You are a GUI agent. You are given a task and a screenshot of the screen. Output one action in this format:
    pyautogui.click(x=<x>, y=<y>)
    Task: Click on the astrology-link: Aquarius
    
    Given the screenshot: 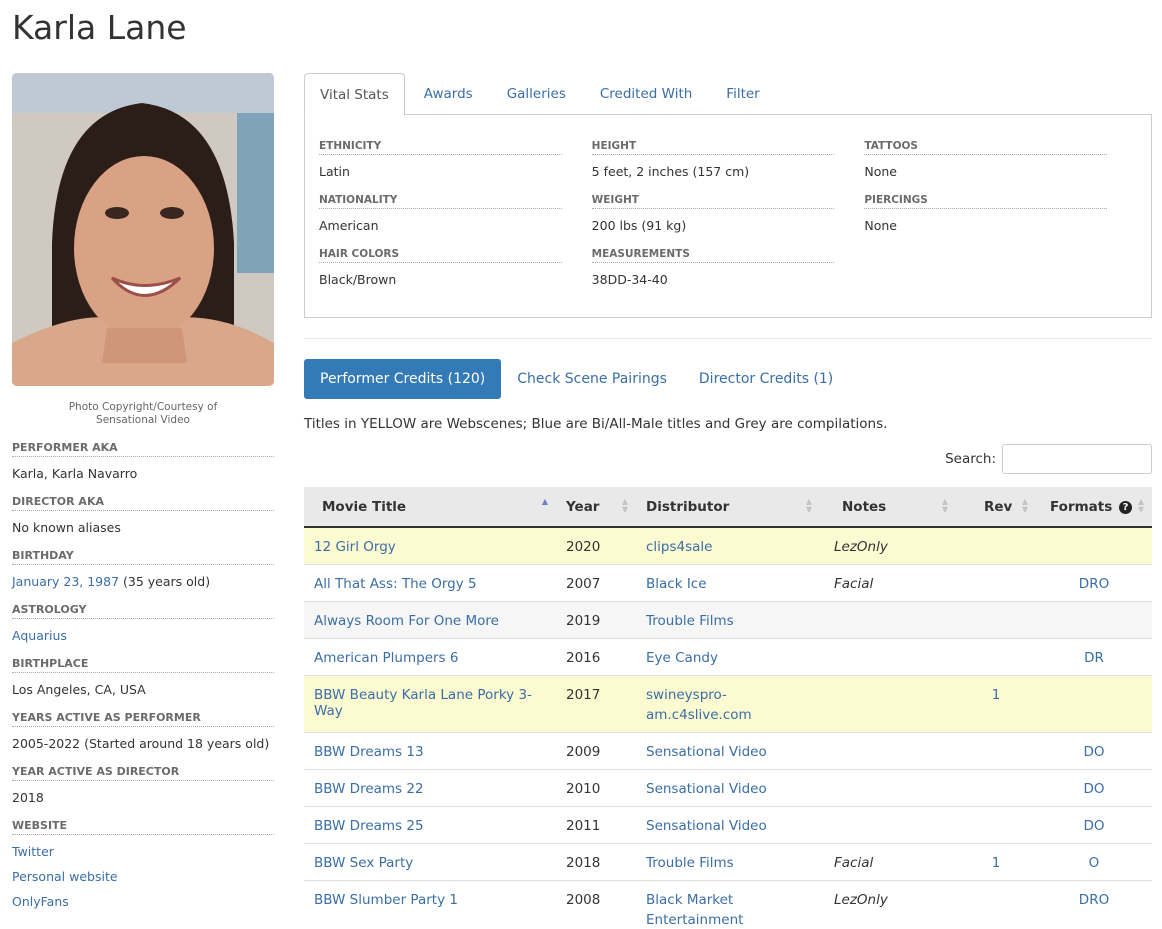 What is the action you would take?
    pyautogui.click(x=39, y=635)
    